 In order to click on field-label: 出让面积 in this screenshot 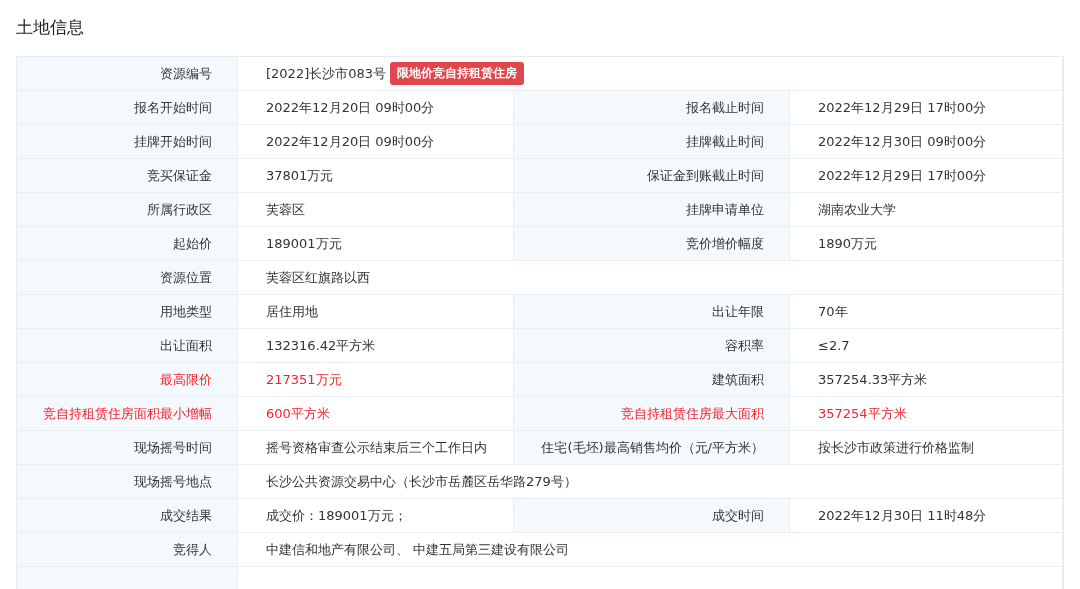, I will do `click(186, 345)`.